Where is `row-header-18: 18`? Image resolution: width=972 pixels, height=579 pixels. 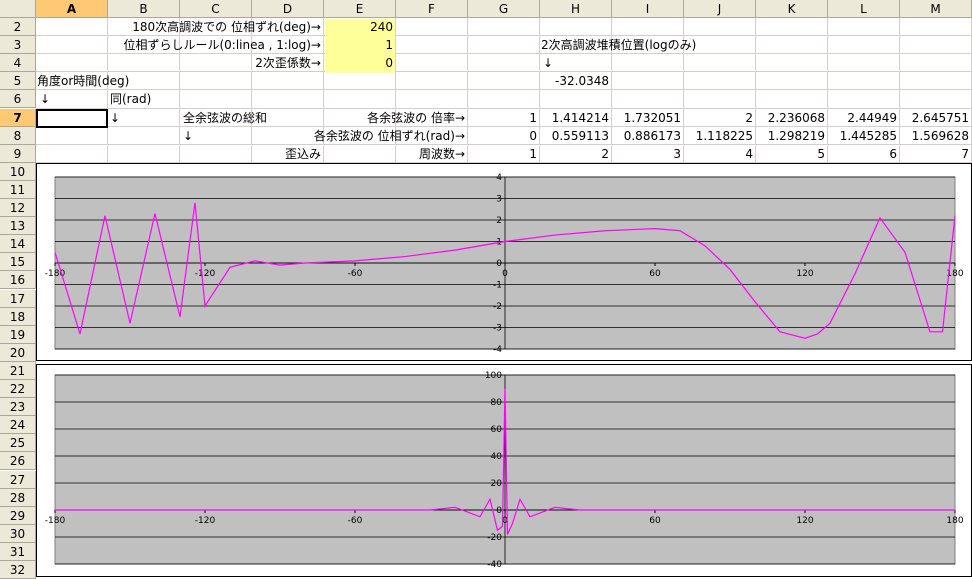
row-header-18: 18 is located at coordinates (18, 316).